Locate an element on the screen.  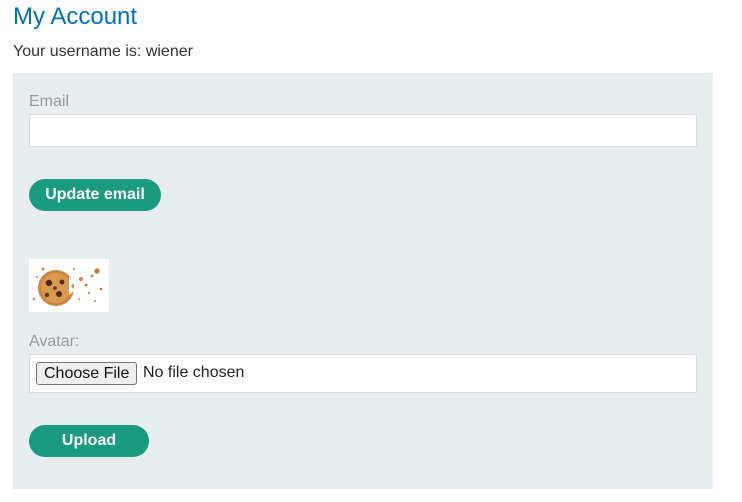
page-title: My Account is located at coordinates (75, 16).